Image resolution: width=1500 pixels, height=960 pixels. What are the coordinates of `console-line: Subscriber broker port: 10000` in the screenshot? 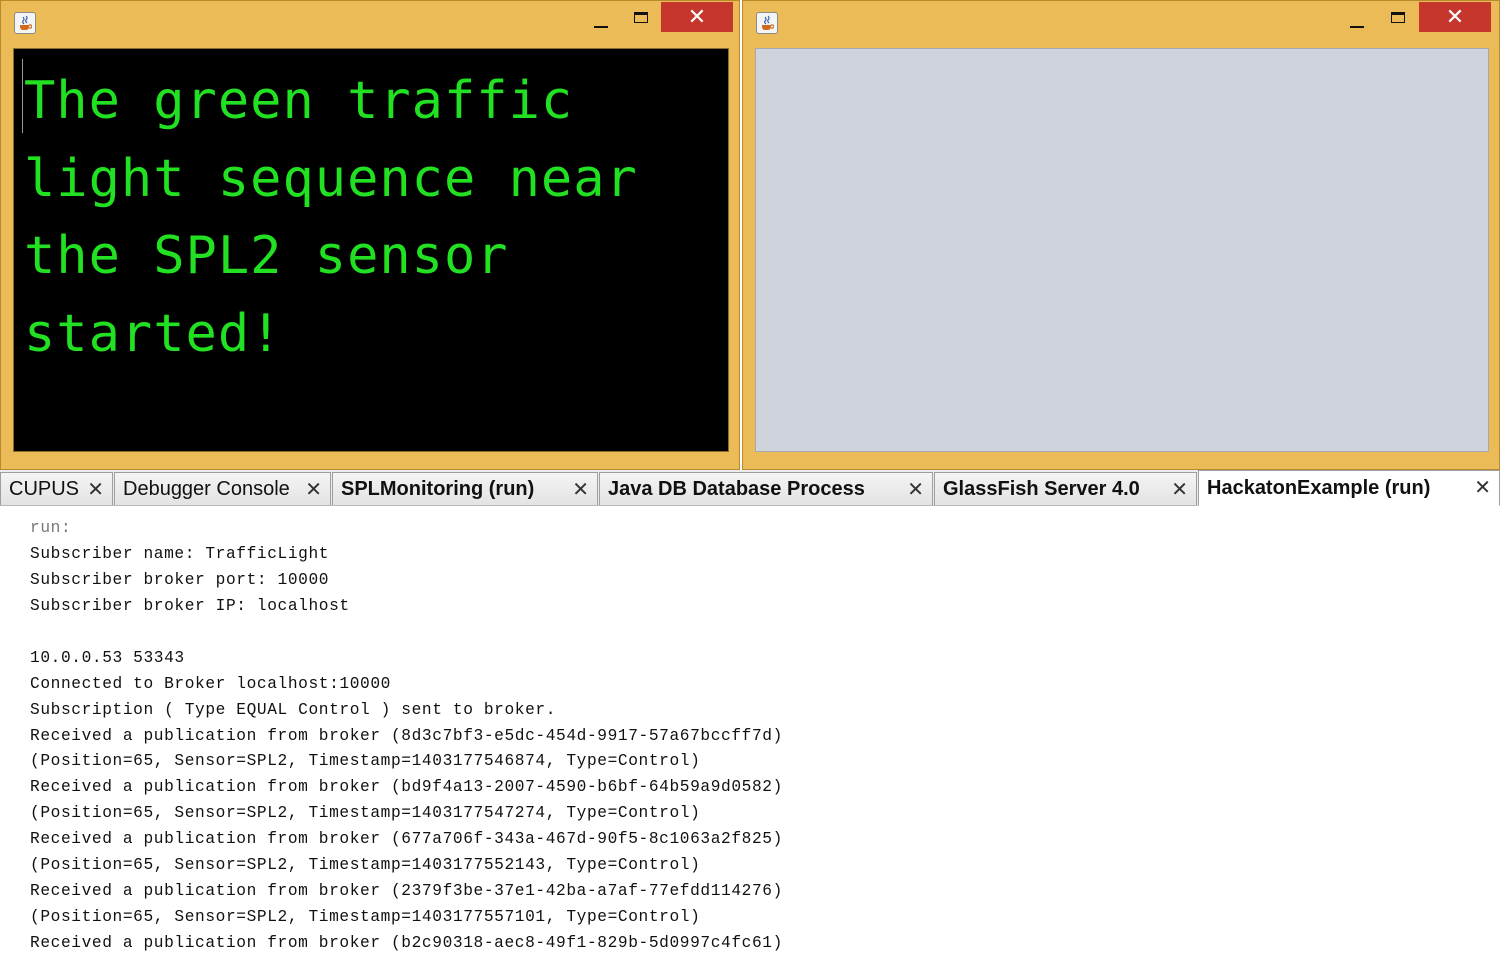 It's located at (180, 579).